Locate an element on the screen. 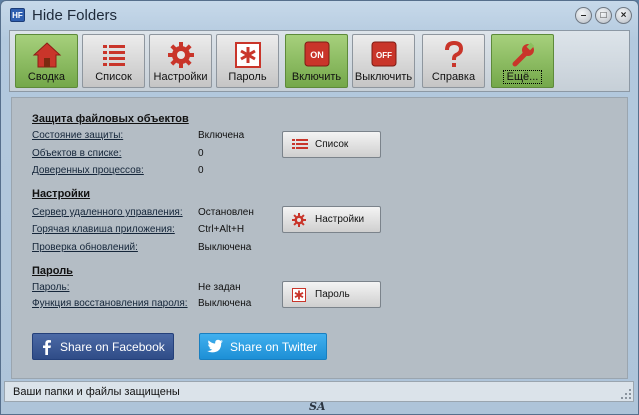  summary-label: Сводка is located at coordinates (46, 77).